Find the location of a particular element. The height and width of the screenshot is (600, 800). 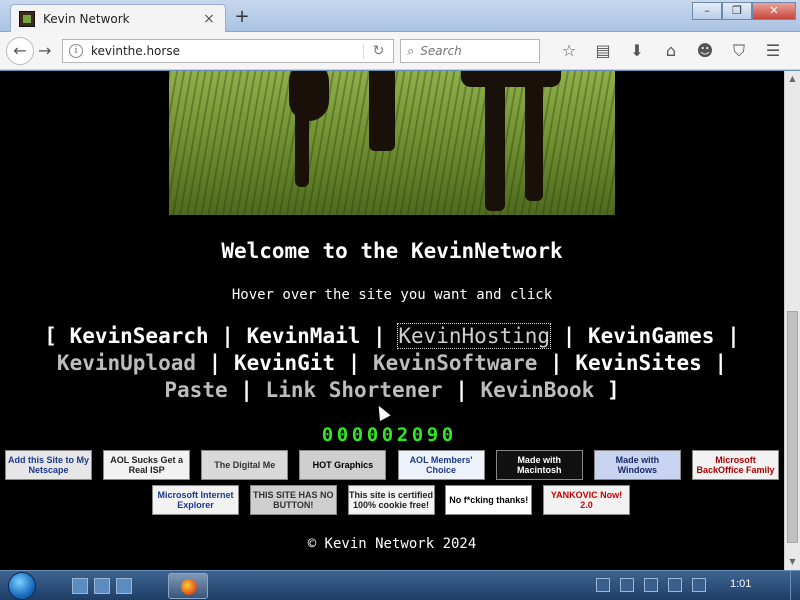

web-badge-label: HOT Graphics is located at coordinates (343, 465).